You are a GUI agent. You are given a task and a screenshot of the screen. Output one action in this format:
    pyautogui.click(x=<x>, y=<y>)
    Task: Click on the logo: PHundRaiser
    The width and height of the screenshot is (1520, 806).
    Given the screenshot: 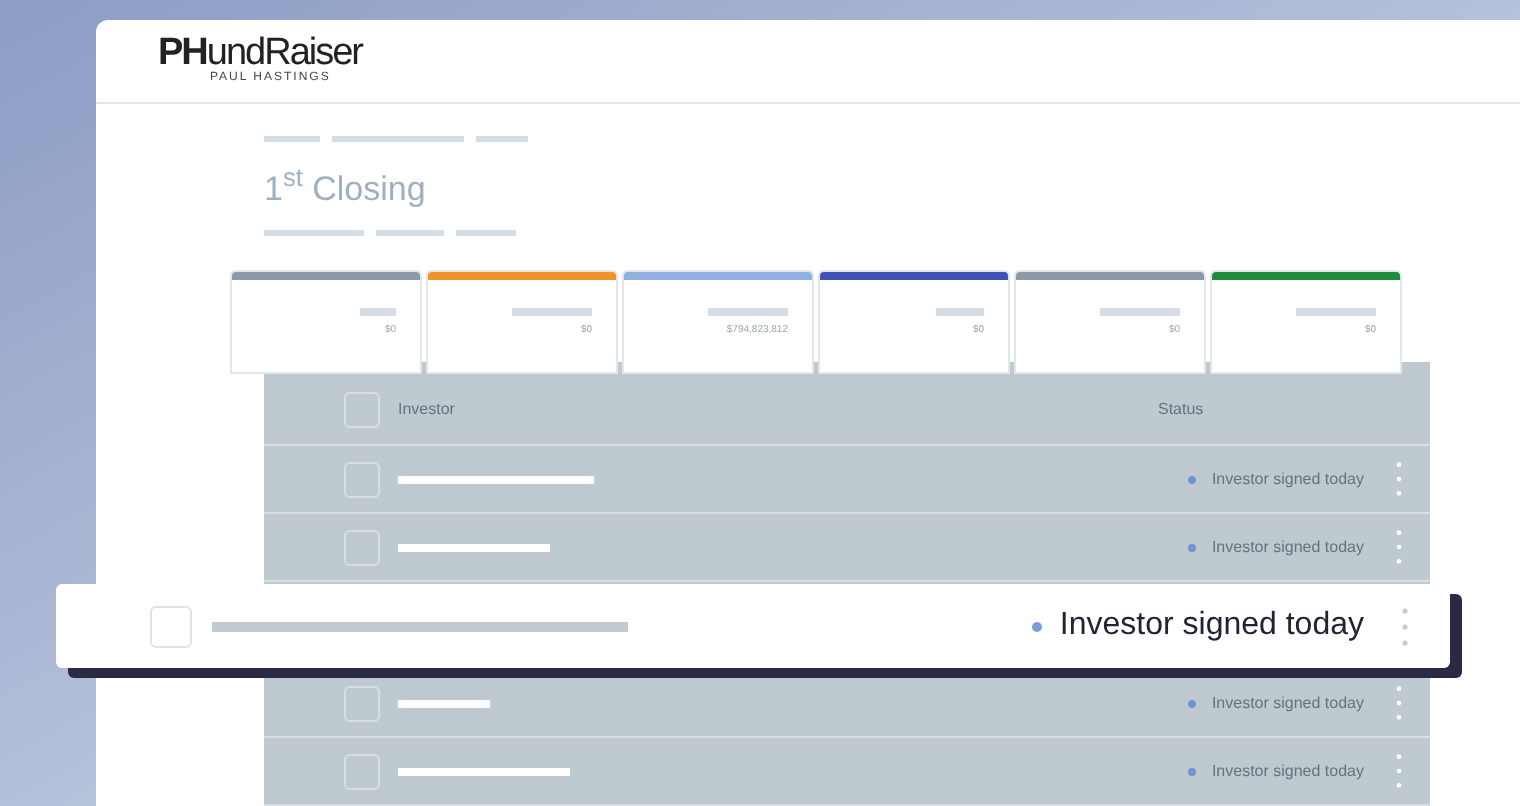 What is the action you would take?
    pyautogui.click(x=839, y=53)
    